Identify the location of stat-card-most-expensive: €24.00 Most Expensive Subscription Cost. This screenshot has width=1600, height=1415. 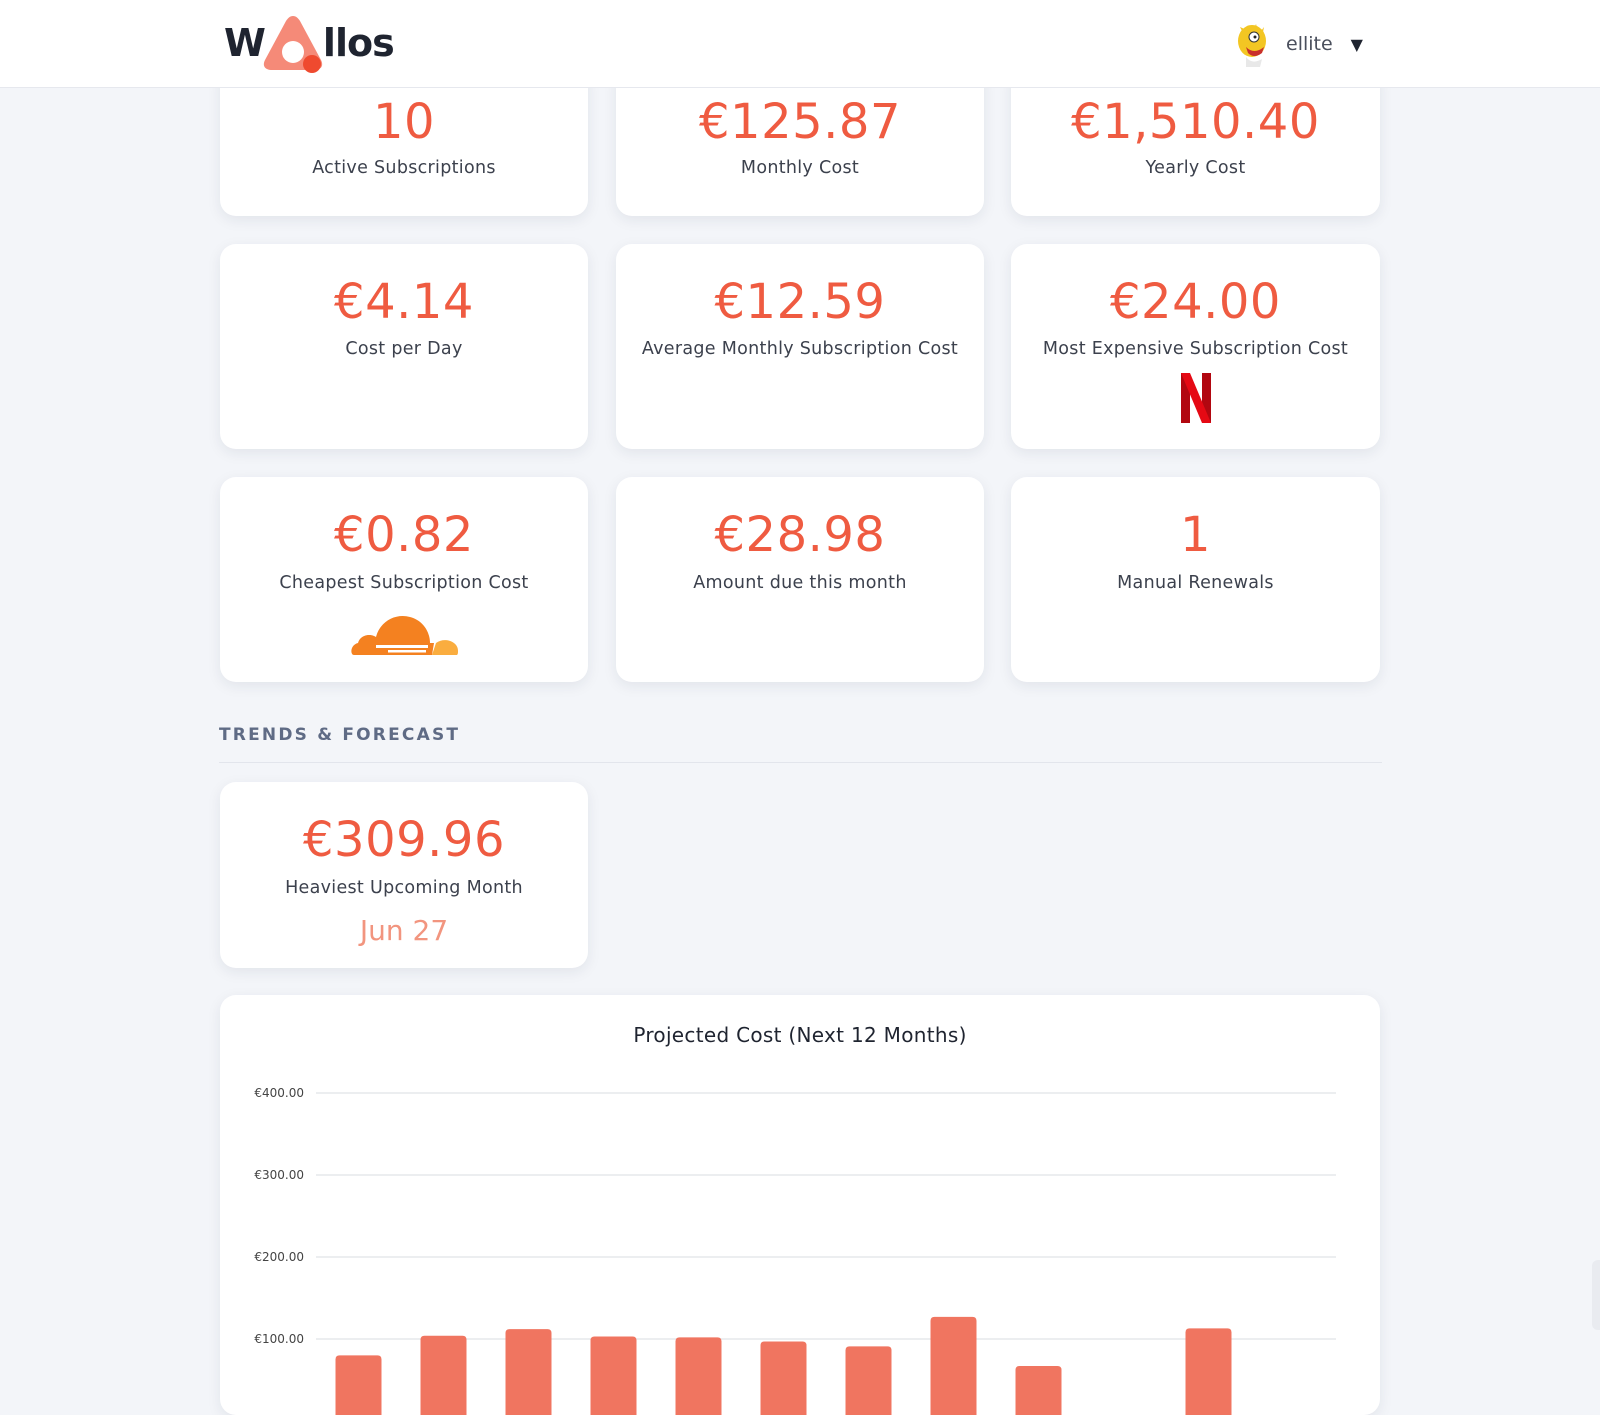
(1195, 346).